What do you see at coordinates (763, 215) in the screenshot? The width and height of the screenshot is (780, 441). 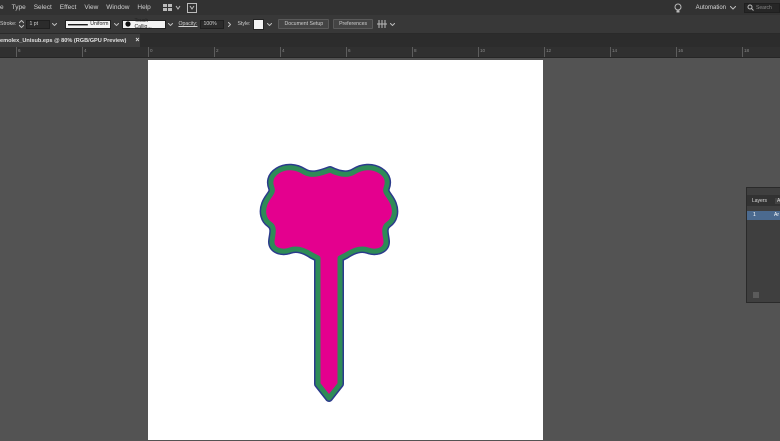 I see `layer-row: 1 Ar` at bounding box center [763, 215].